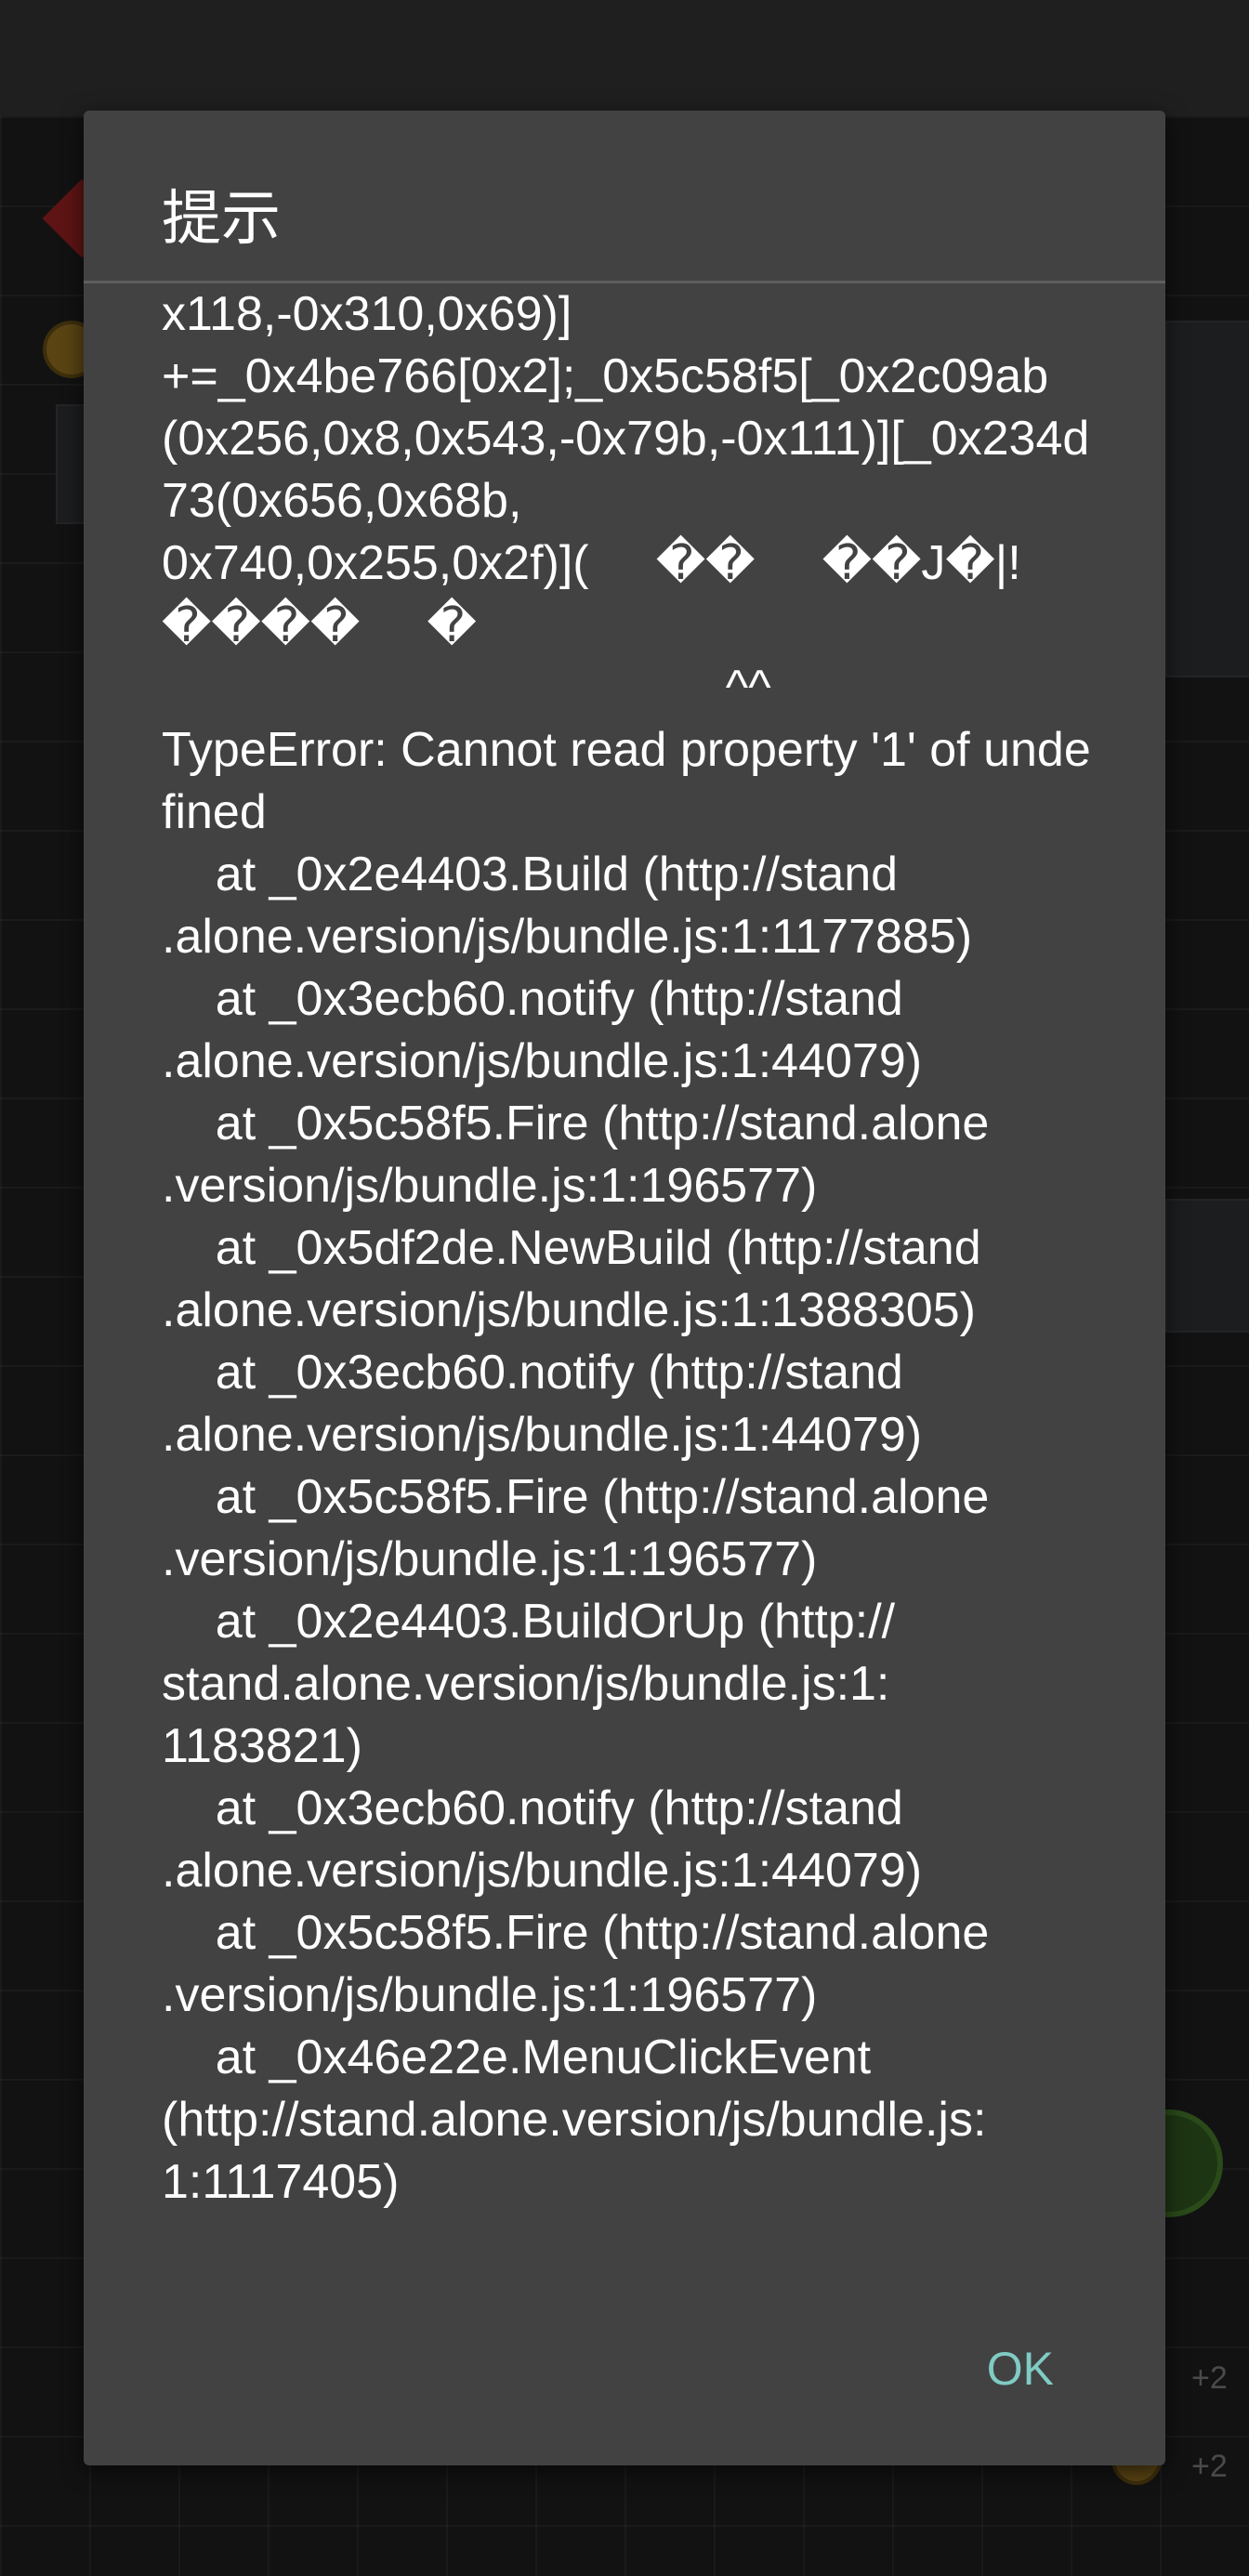 The width and height of the screenshot is (1249, 2576). What do you see at coordinates (221, 219) in the screenshot?
I see `dialog-title: 提示` at bounding box center [221, 219].